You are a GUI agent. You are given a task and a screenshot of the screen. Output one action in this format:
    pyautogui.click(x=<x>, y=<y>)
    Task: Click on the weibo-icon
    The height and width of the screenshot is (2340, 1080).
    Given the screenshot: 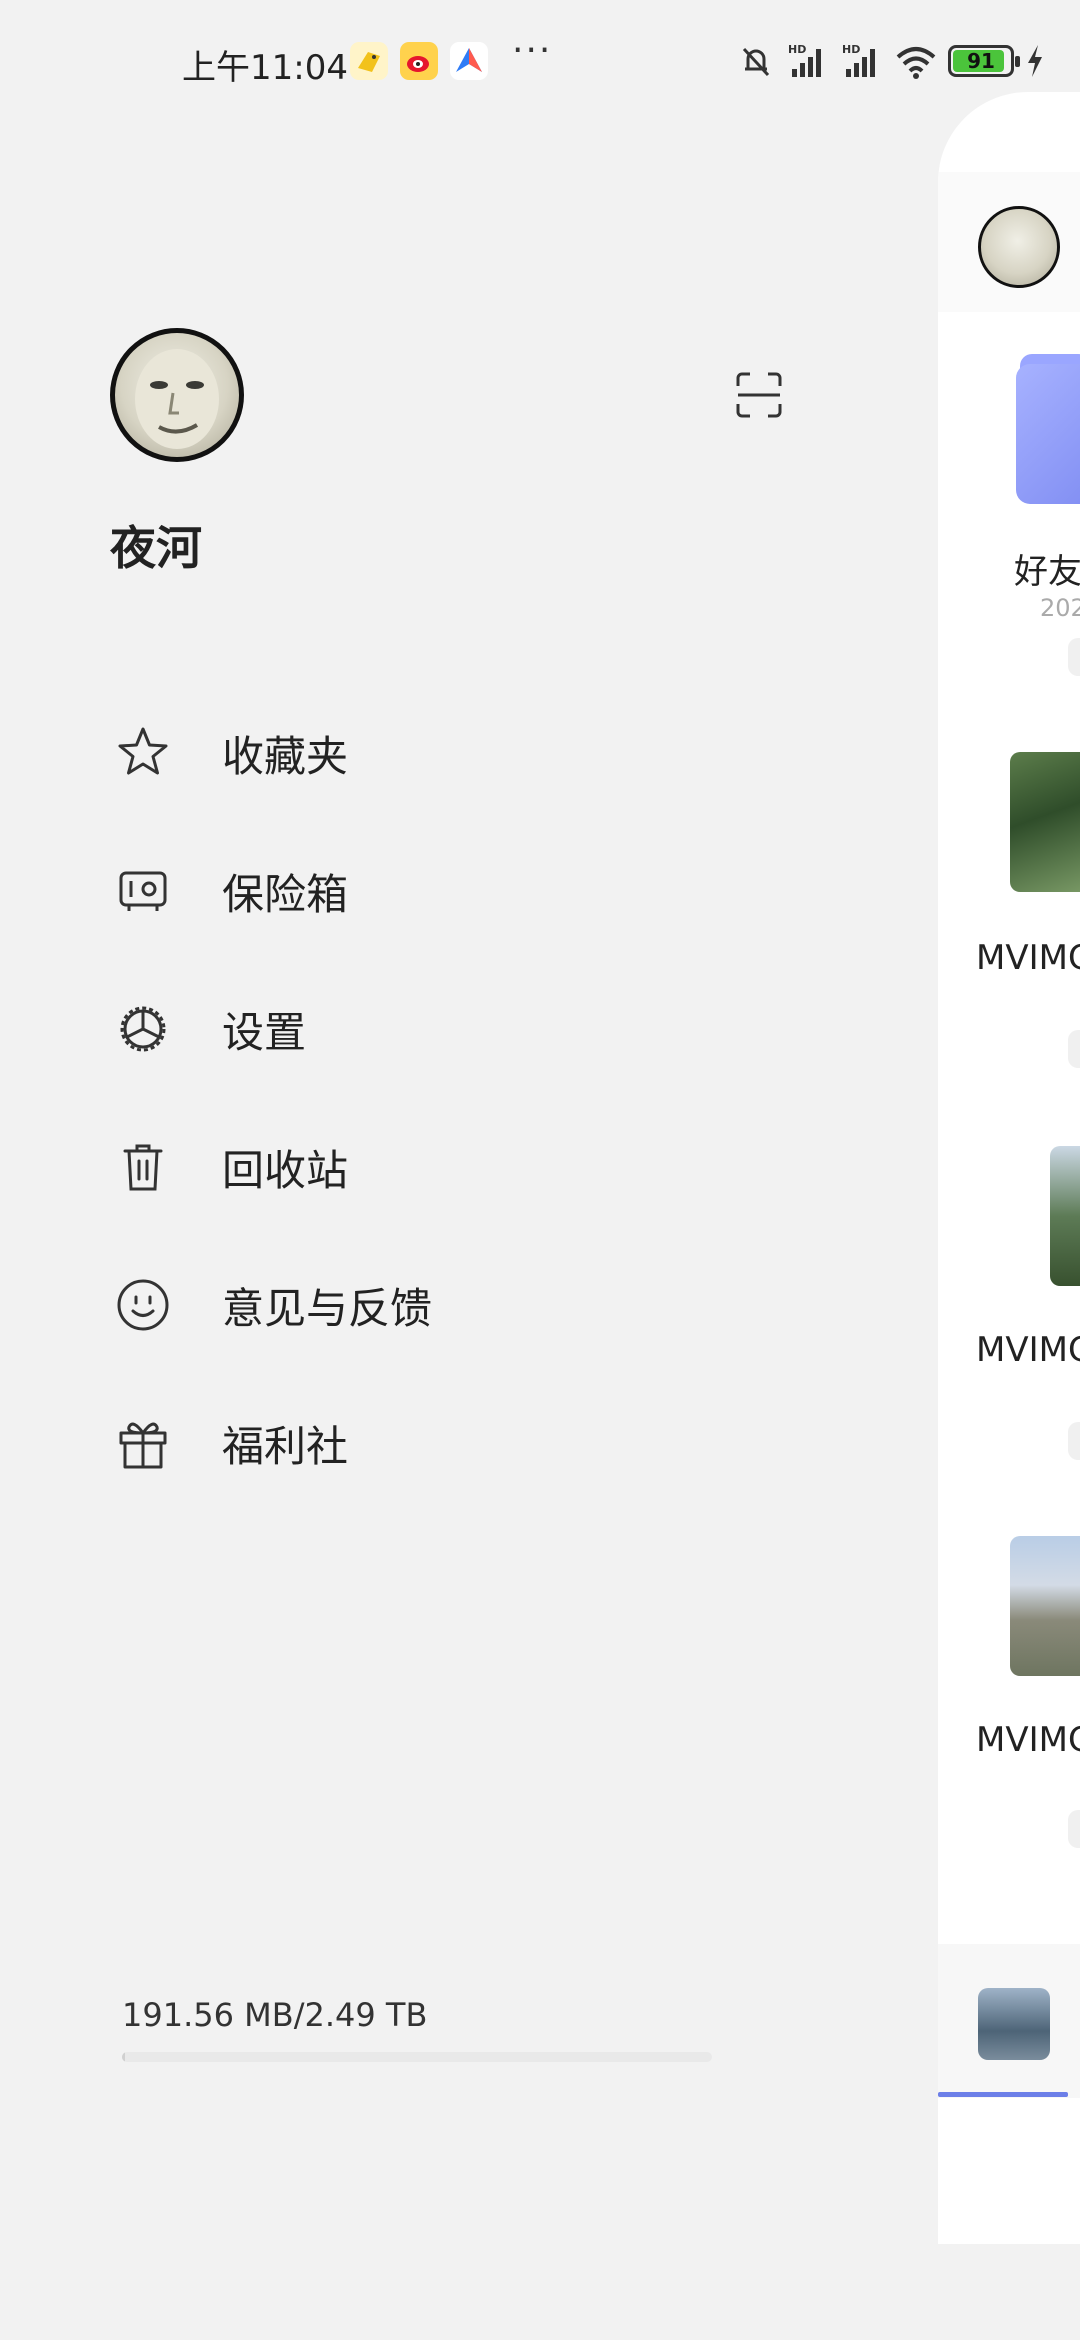 What is the action you would take?
    pyautogui.click(x=419, y=61)
    